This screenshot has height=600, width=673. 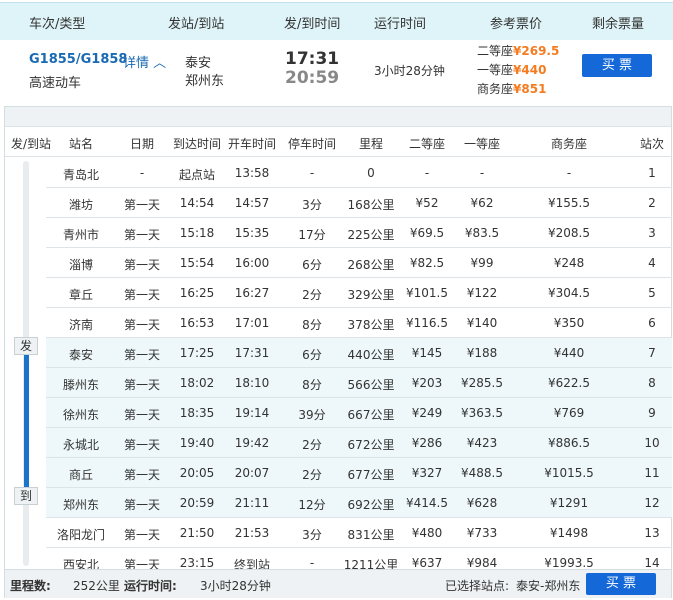 What do you see at coordinates (252, 293) in the screenshot?
I see `depart-time: 16:27` at bounding box center [252, 293].